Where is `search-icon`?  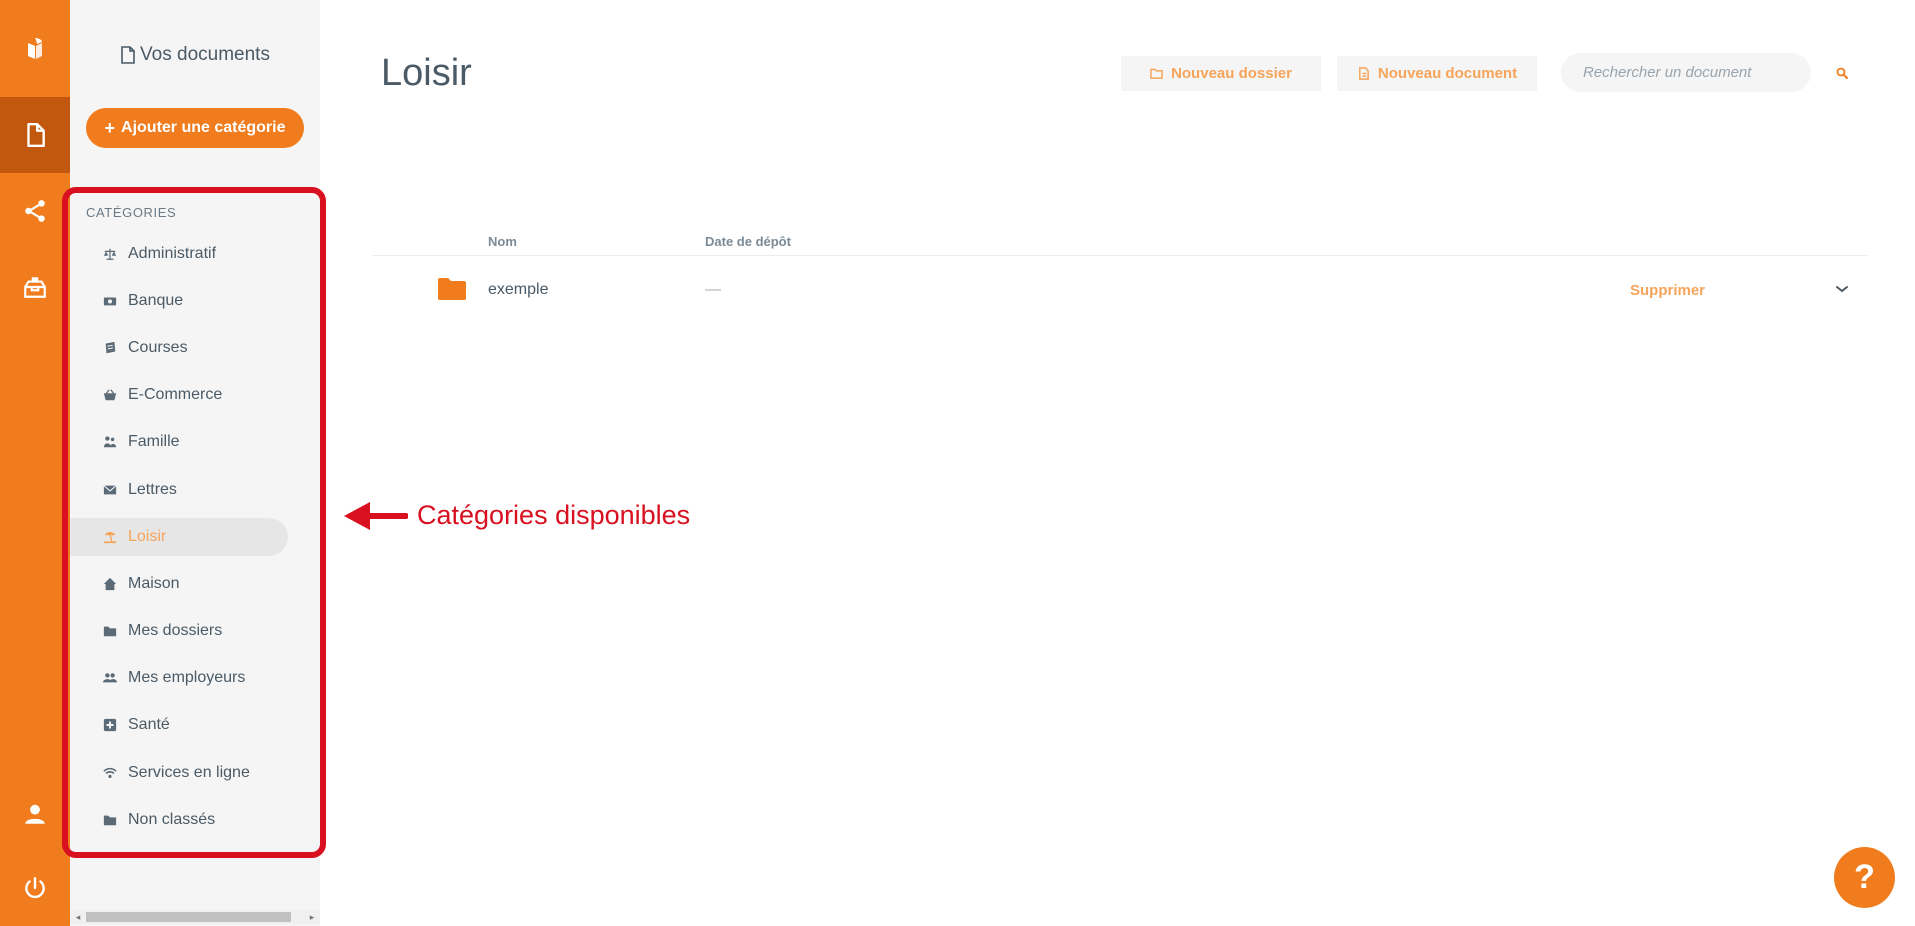
search-icon is located at coordinates (1842, 73).